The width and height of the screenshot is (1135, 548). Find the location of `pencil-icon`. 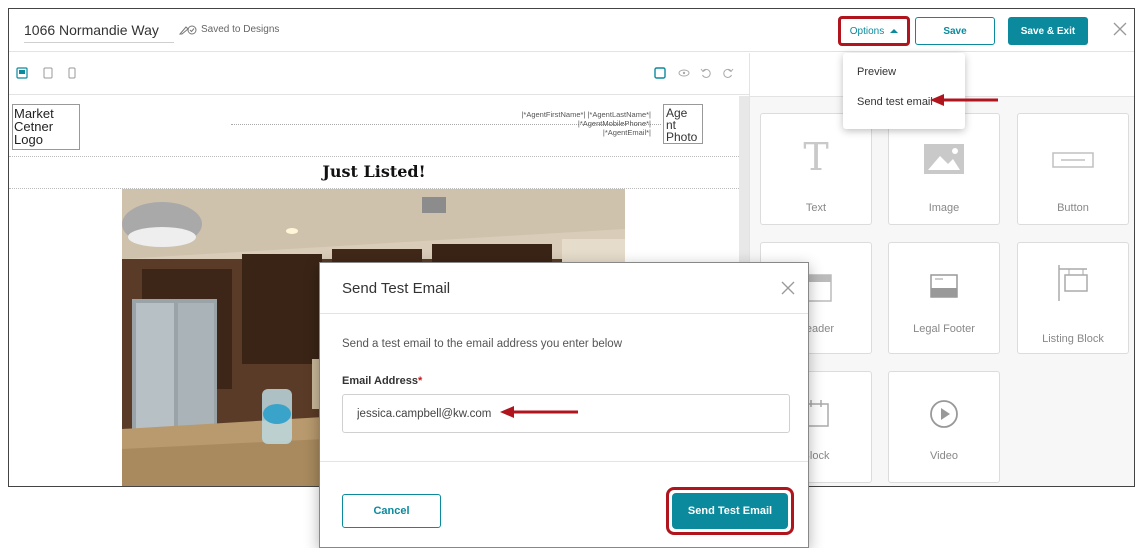

pencil-icon is located at coordinates (188, 29).